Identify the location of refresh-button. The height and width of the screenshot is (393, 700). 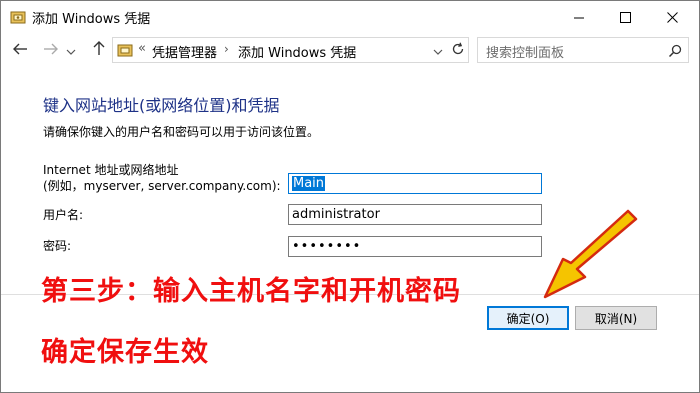
(458, 50).